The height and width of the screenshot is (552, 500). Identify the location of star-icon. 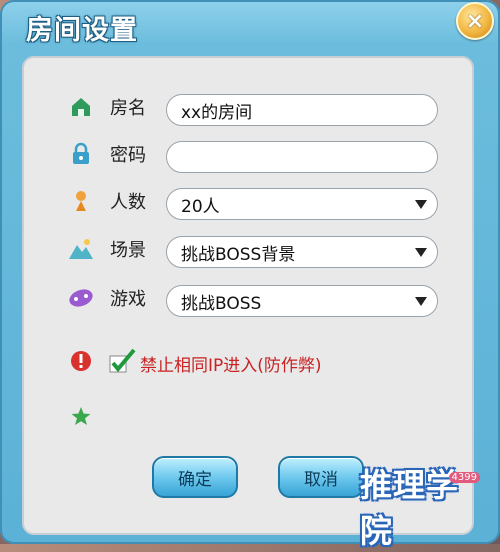
(81, 417).